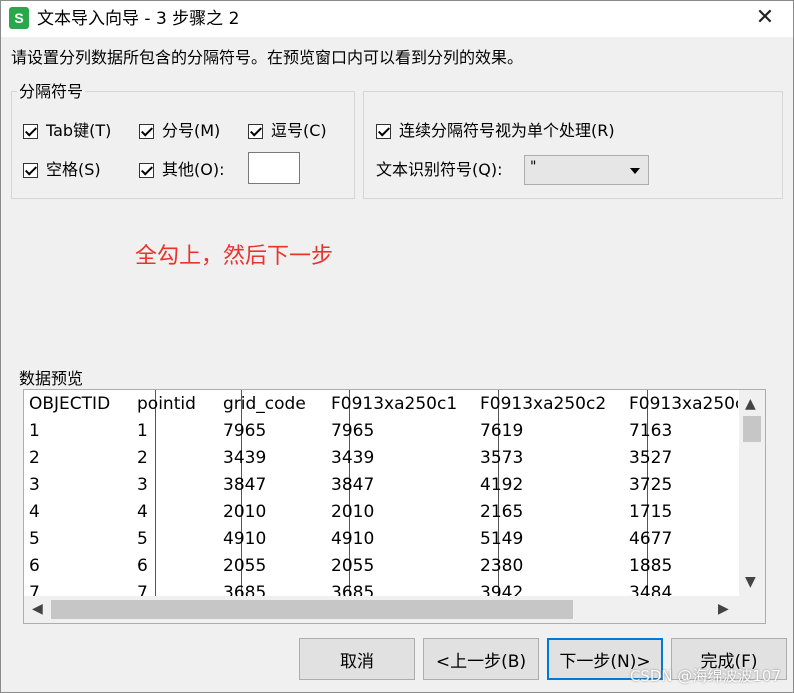  What do you see at coordinates (397, 19) in the screenshot?
I see `title-bar: S 文本导入向导 - 3 步骤之 2 ✕` at bounding box center [397, 19].